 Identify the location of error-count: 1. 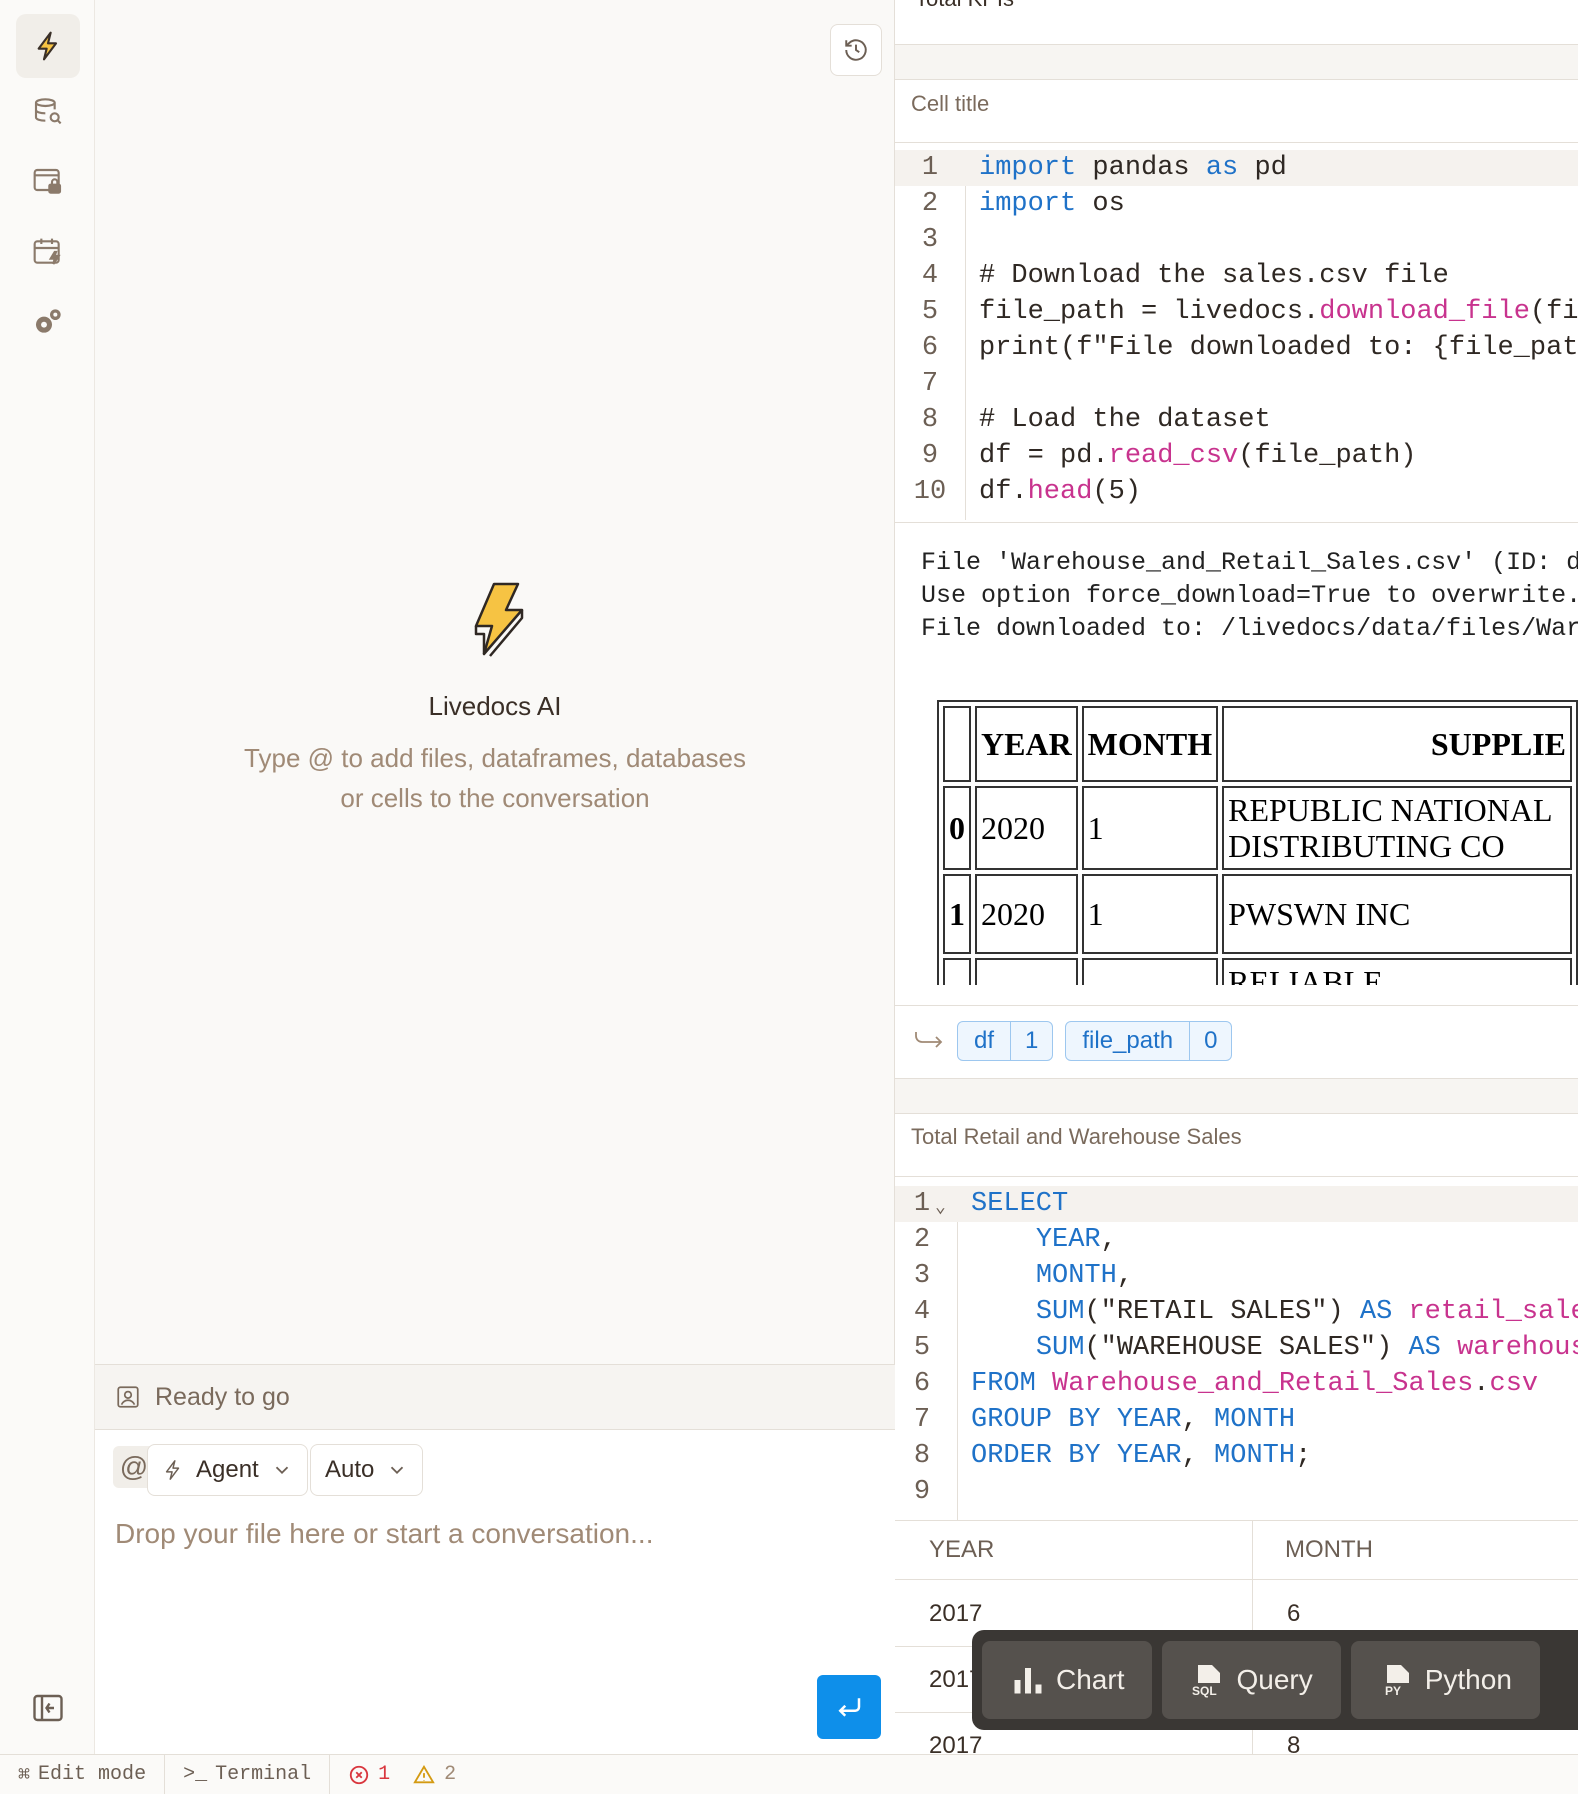
(384, 1774).